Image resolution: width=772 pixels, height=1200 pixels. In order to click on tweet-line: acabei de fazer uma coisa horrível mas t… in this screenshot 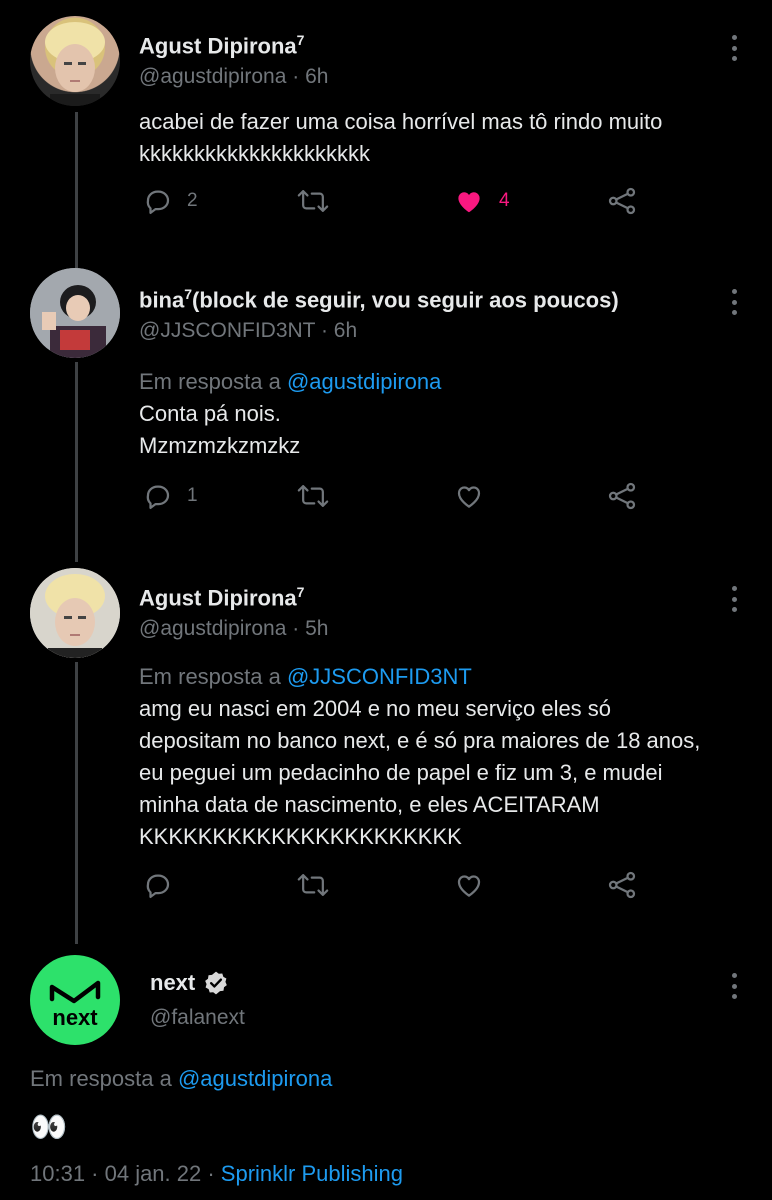, I will do `click(401, 121)`.